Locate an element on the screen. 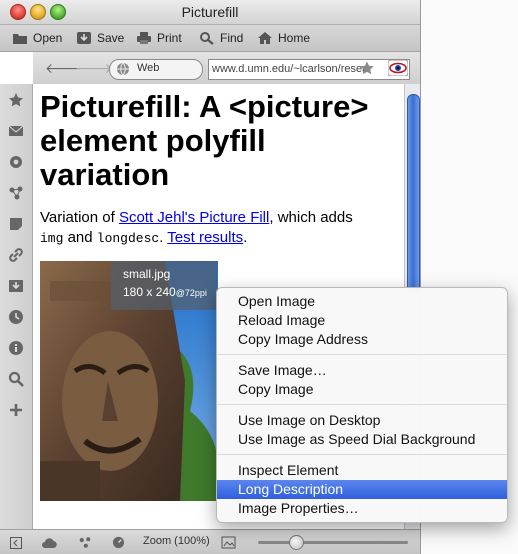 The image size is (518, 554). zoom-slider-track is located at coordinates (333, 542).